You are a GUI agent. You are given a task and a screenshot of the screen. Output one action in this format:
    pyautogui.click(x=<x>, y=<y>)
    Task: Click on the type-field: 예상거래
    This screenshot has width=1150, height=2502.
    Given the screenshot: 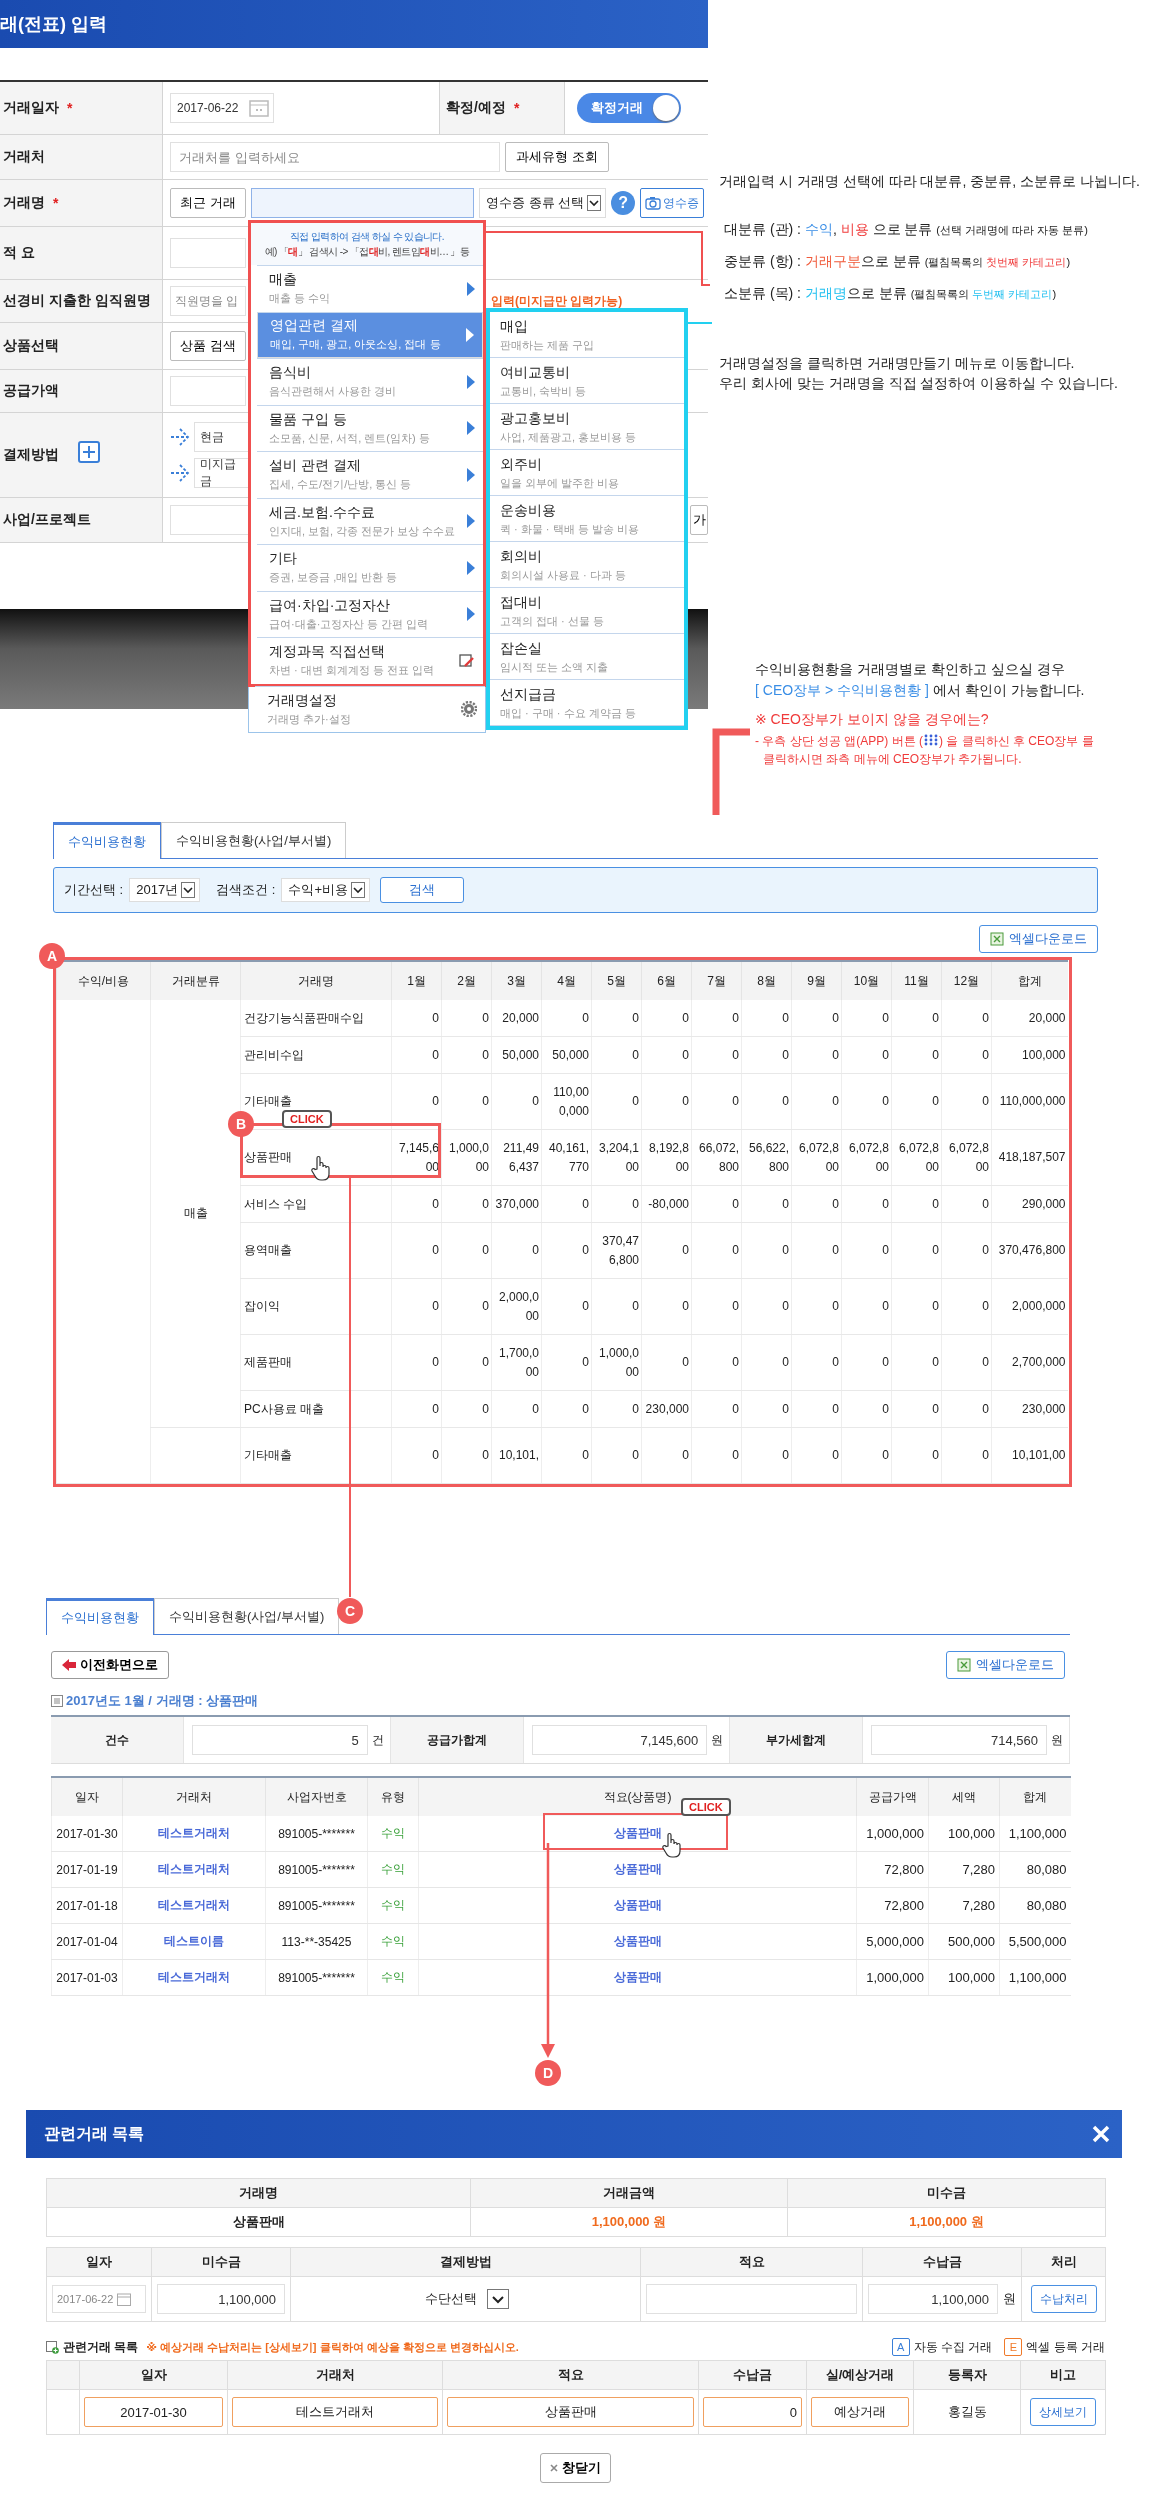 What is the action you would take?
    pyautogui.click(x=860, y=2412)
    